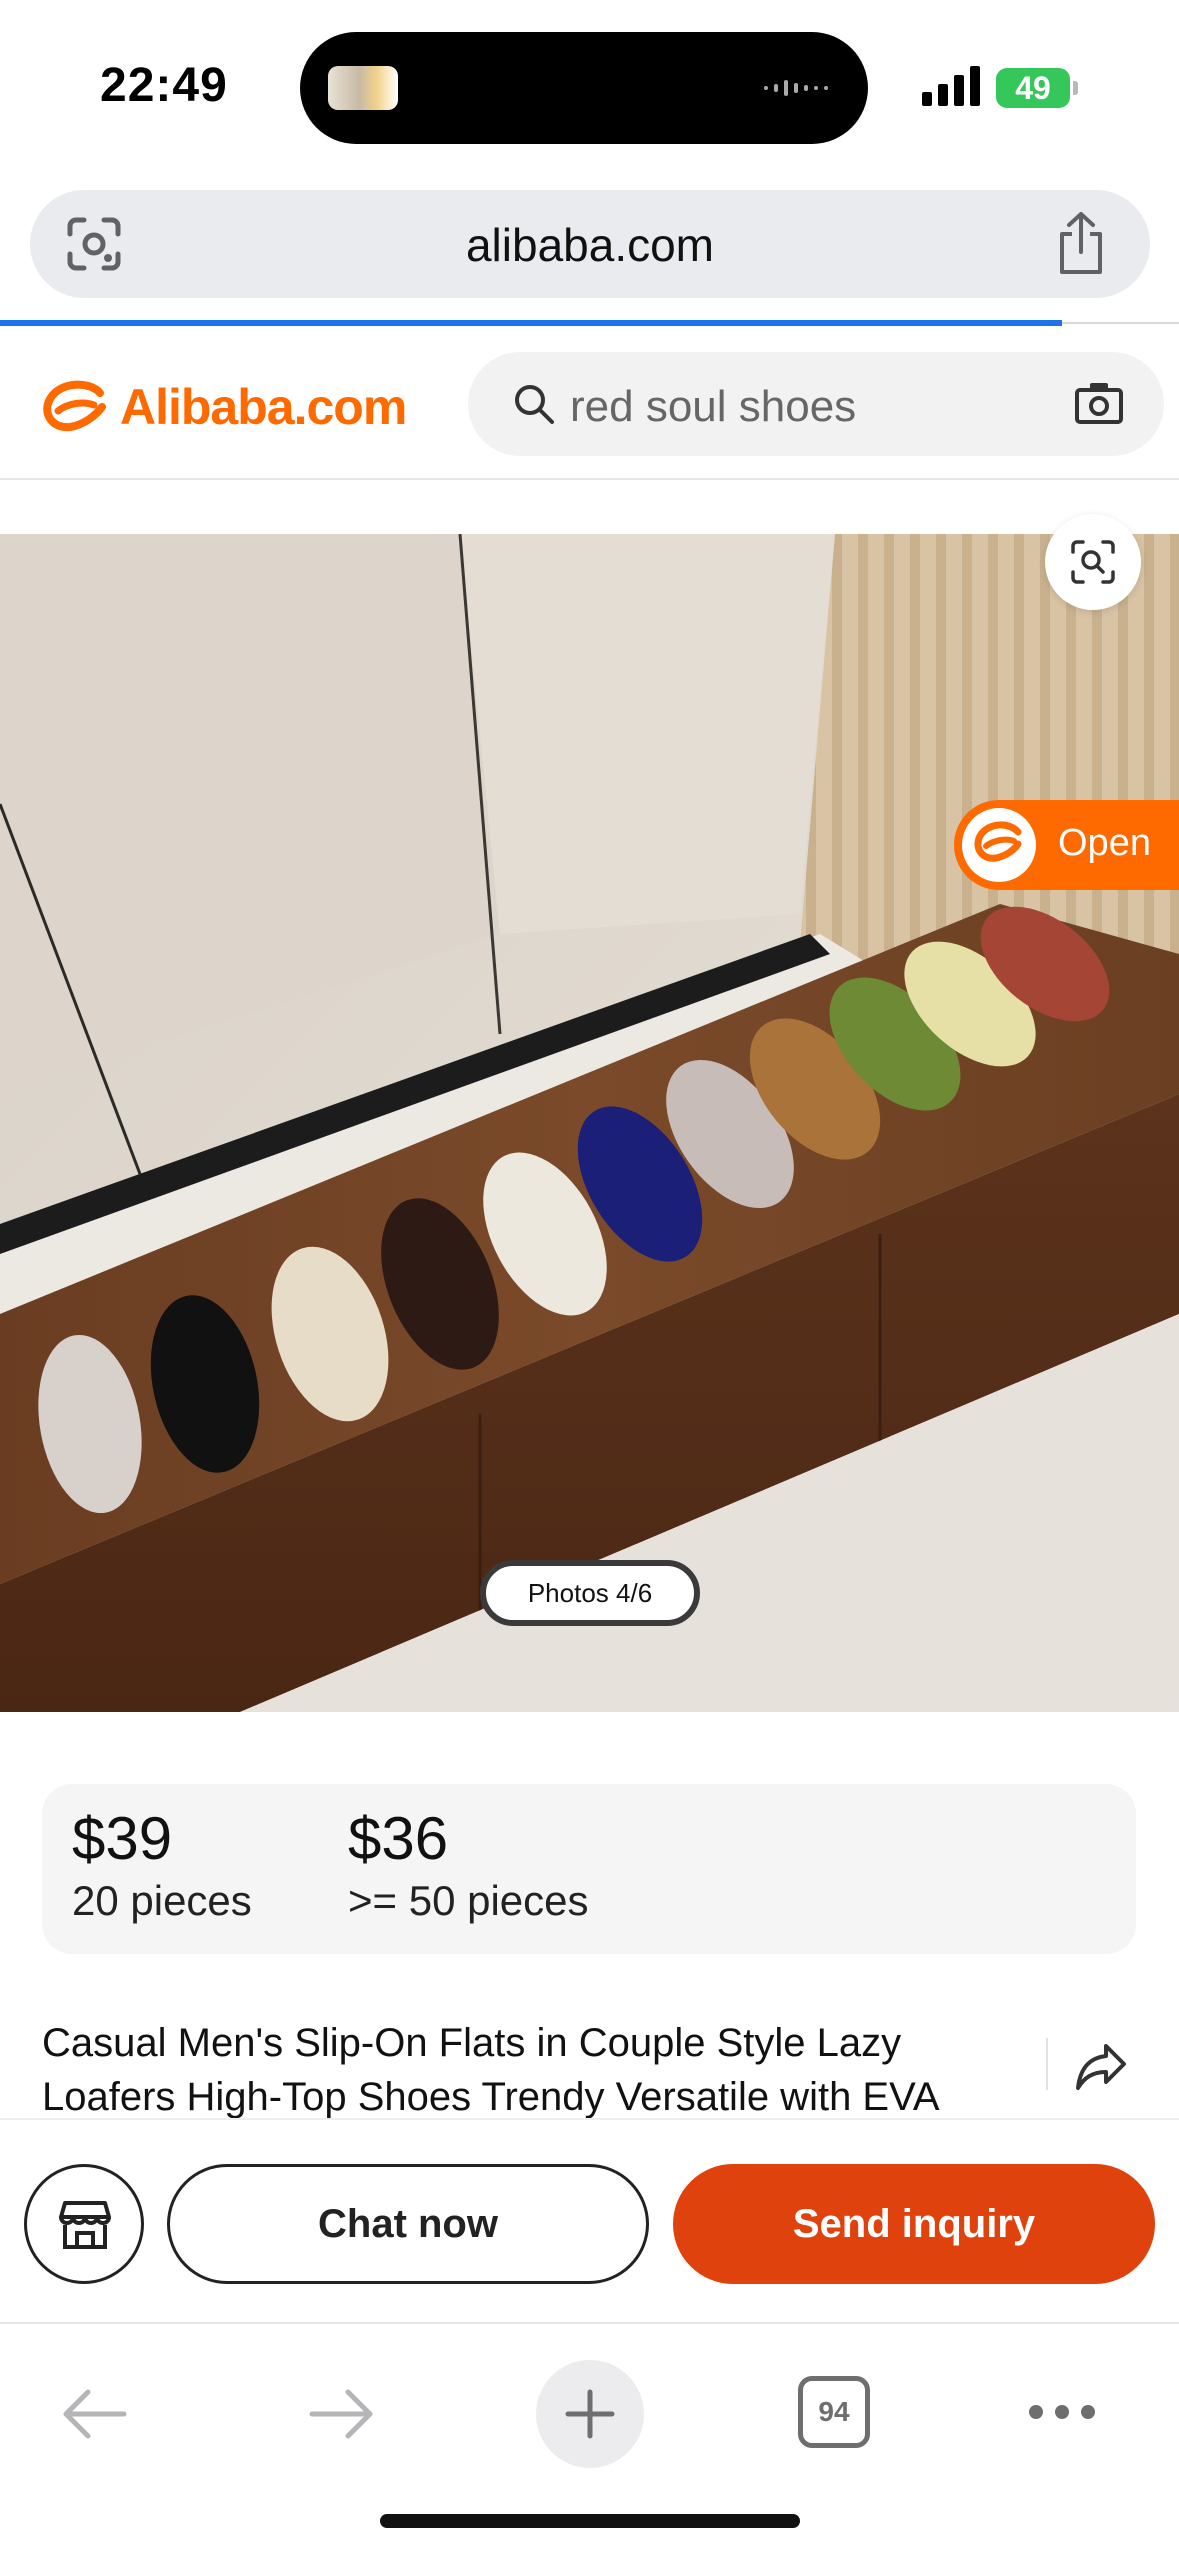  What do you see at coordinates (531, 323) in the screenshot?
I see `page-load-progress` at bounding box center [531, 323].